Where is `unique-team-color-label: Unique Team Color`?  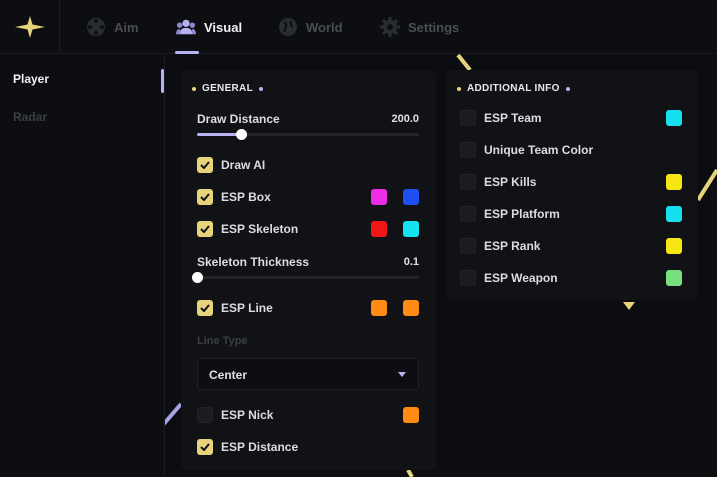
unique-team-color-label: Unique Team Color is located at coordinates (539, 150).